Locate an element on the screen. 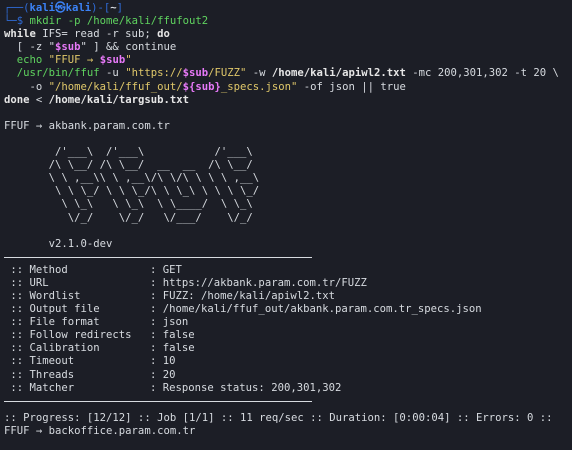 This screenshot has height=450, width=572. config-row-calibration: :: Calibration: false is located at coordinates (99, 348).